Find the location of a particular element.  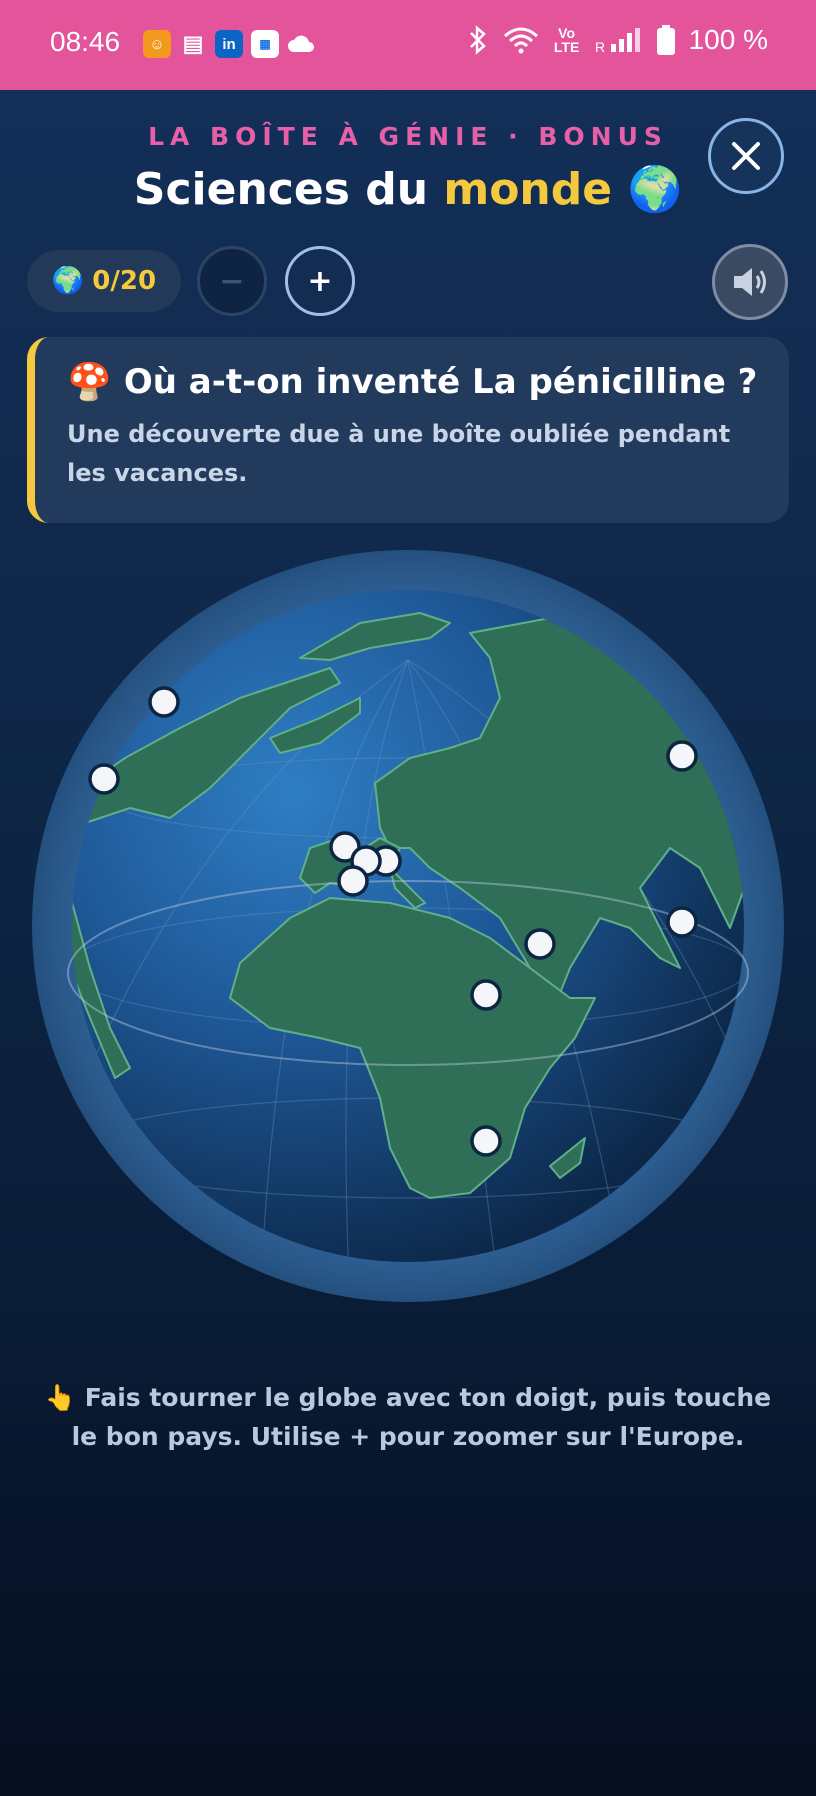

wifi-icon is located at coordinates (520, 40).